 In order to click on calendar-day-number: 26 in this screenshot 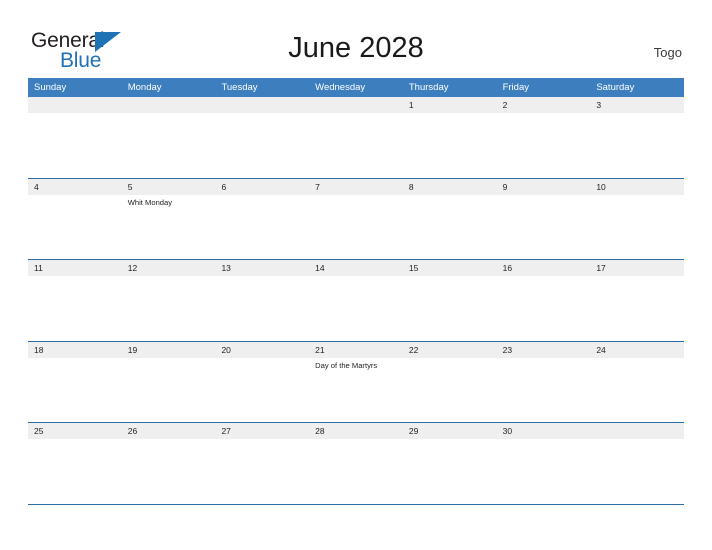, I will do `click(168, 431)`.